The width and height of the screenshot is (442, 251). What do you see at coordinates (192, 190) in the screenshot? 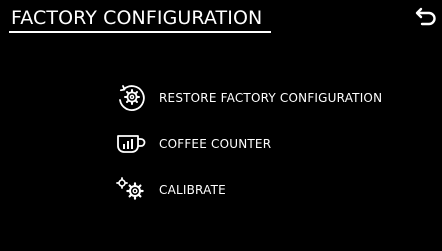
I see `menu-item-label: CALIBRATE` at bounding box center [192, 190].